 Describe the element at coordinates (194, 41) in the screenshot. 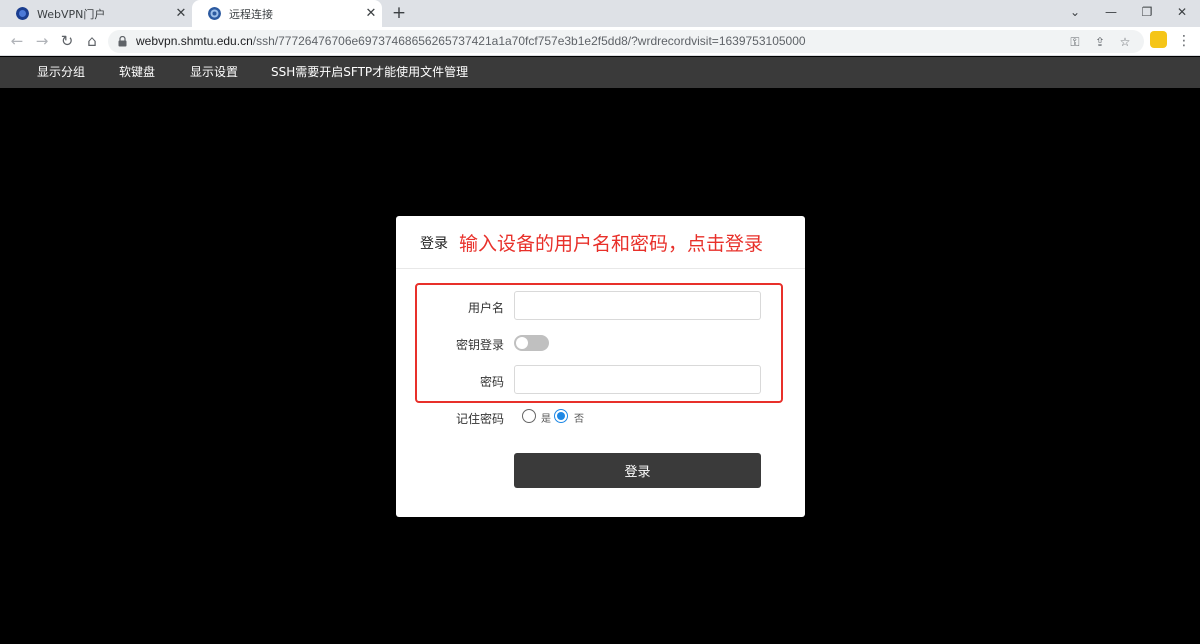

I see `url-host: webvpn.shmtu.edu.cn` at that location.